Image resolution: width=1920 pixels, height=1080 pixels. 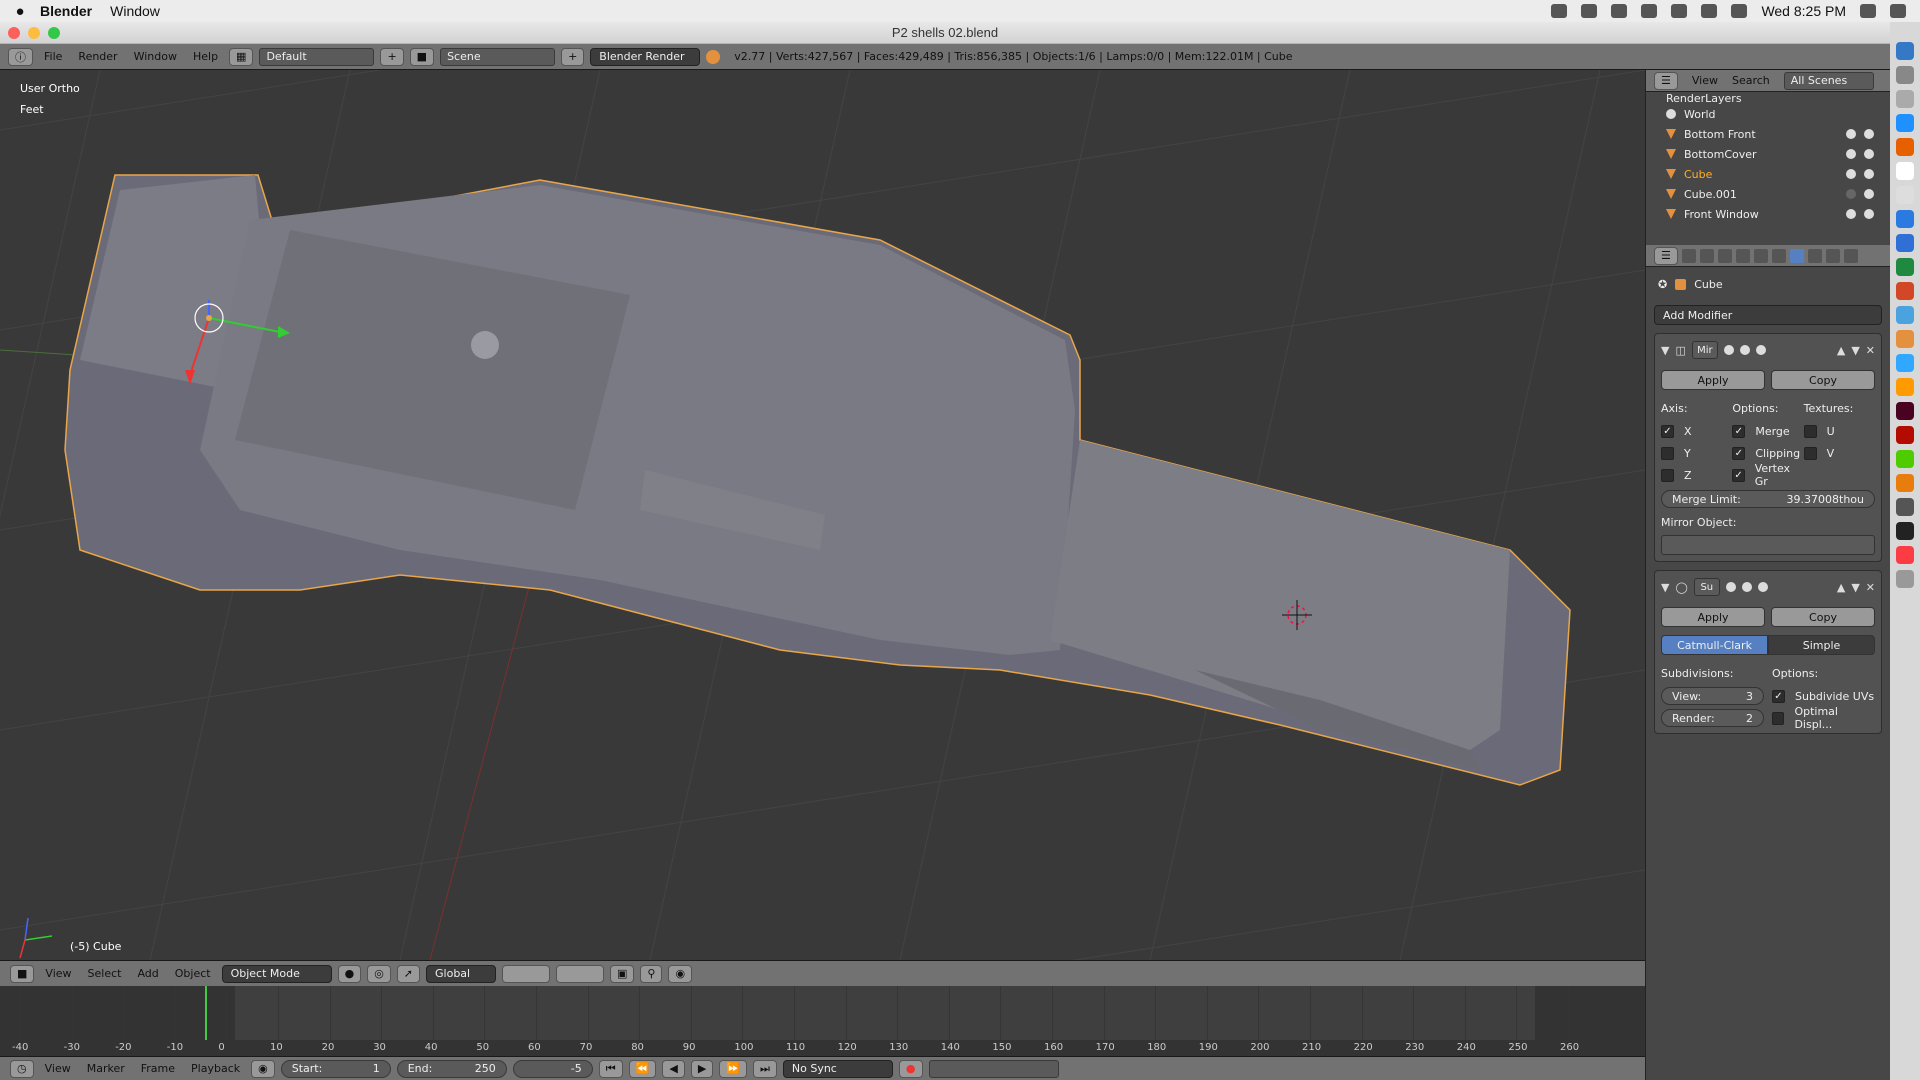 What do you see at coordinates (1905, 483) in the screenshot?
I see `bridge-icon` at bounding box center [1905, 483].